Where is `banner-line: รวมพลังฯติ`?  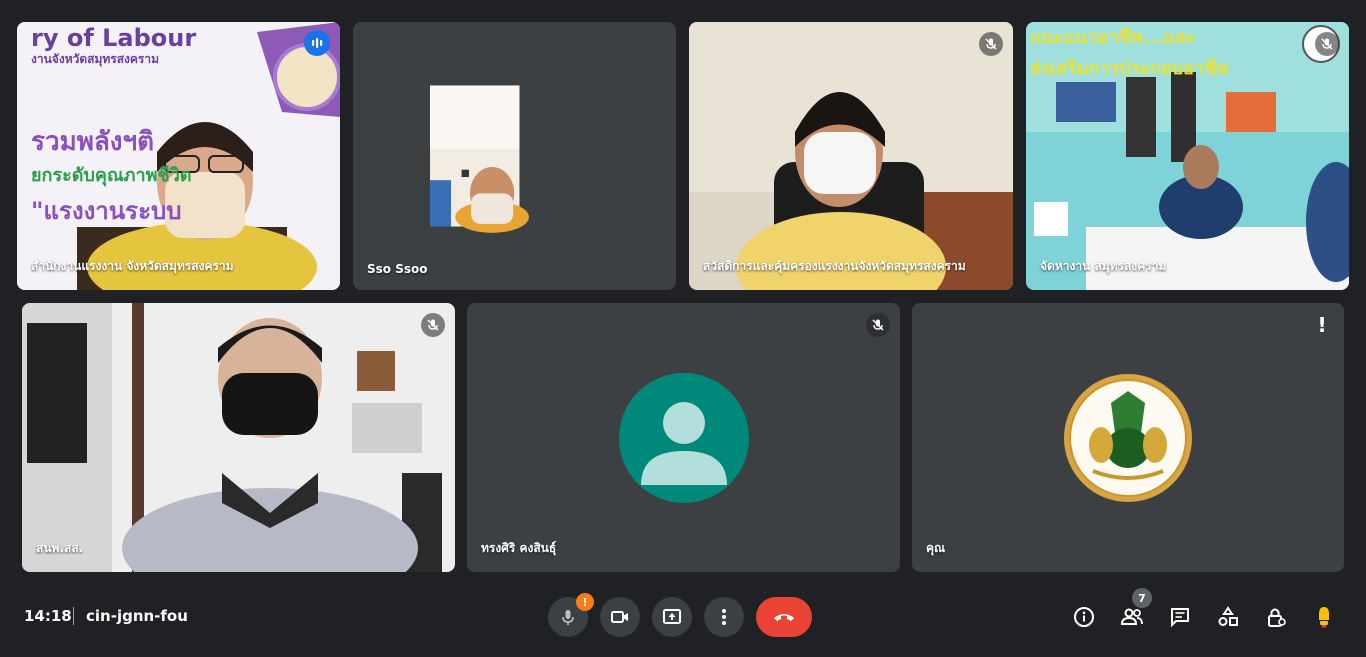
banner-line: รวมพลังฯติ is located at coordinates (92, 142).